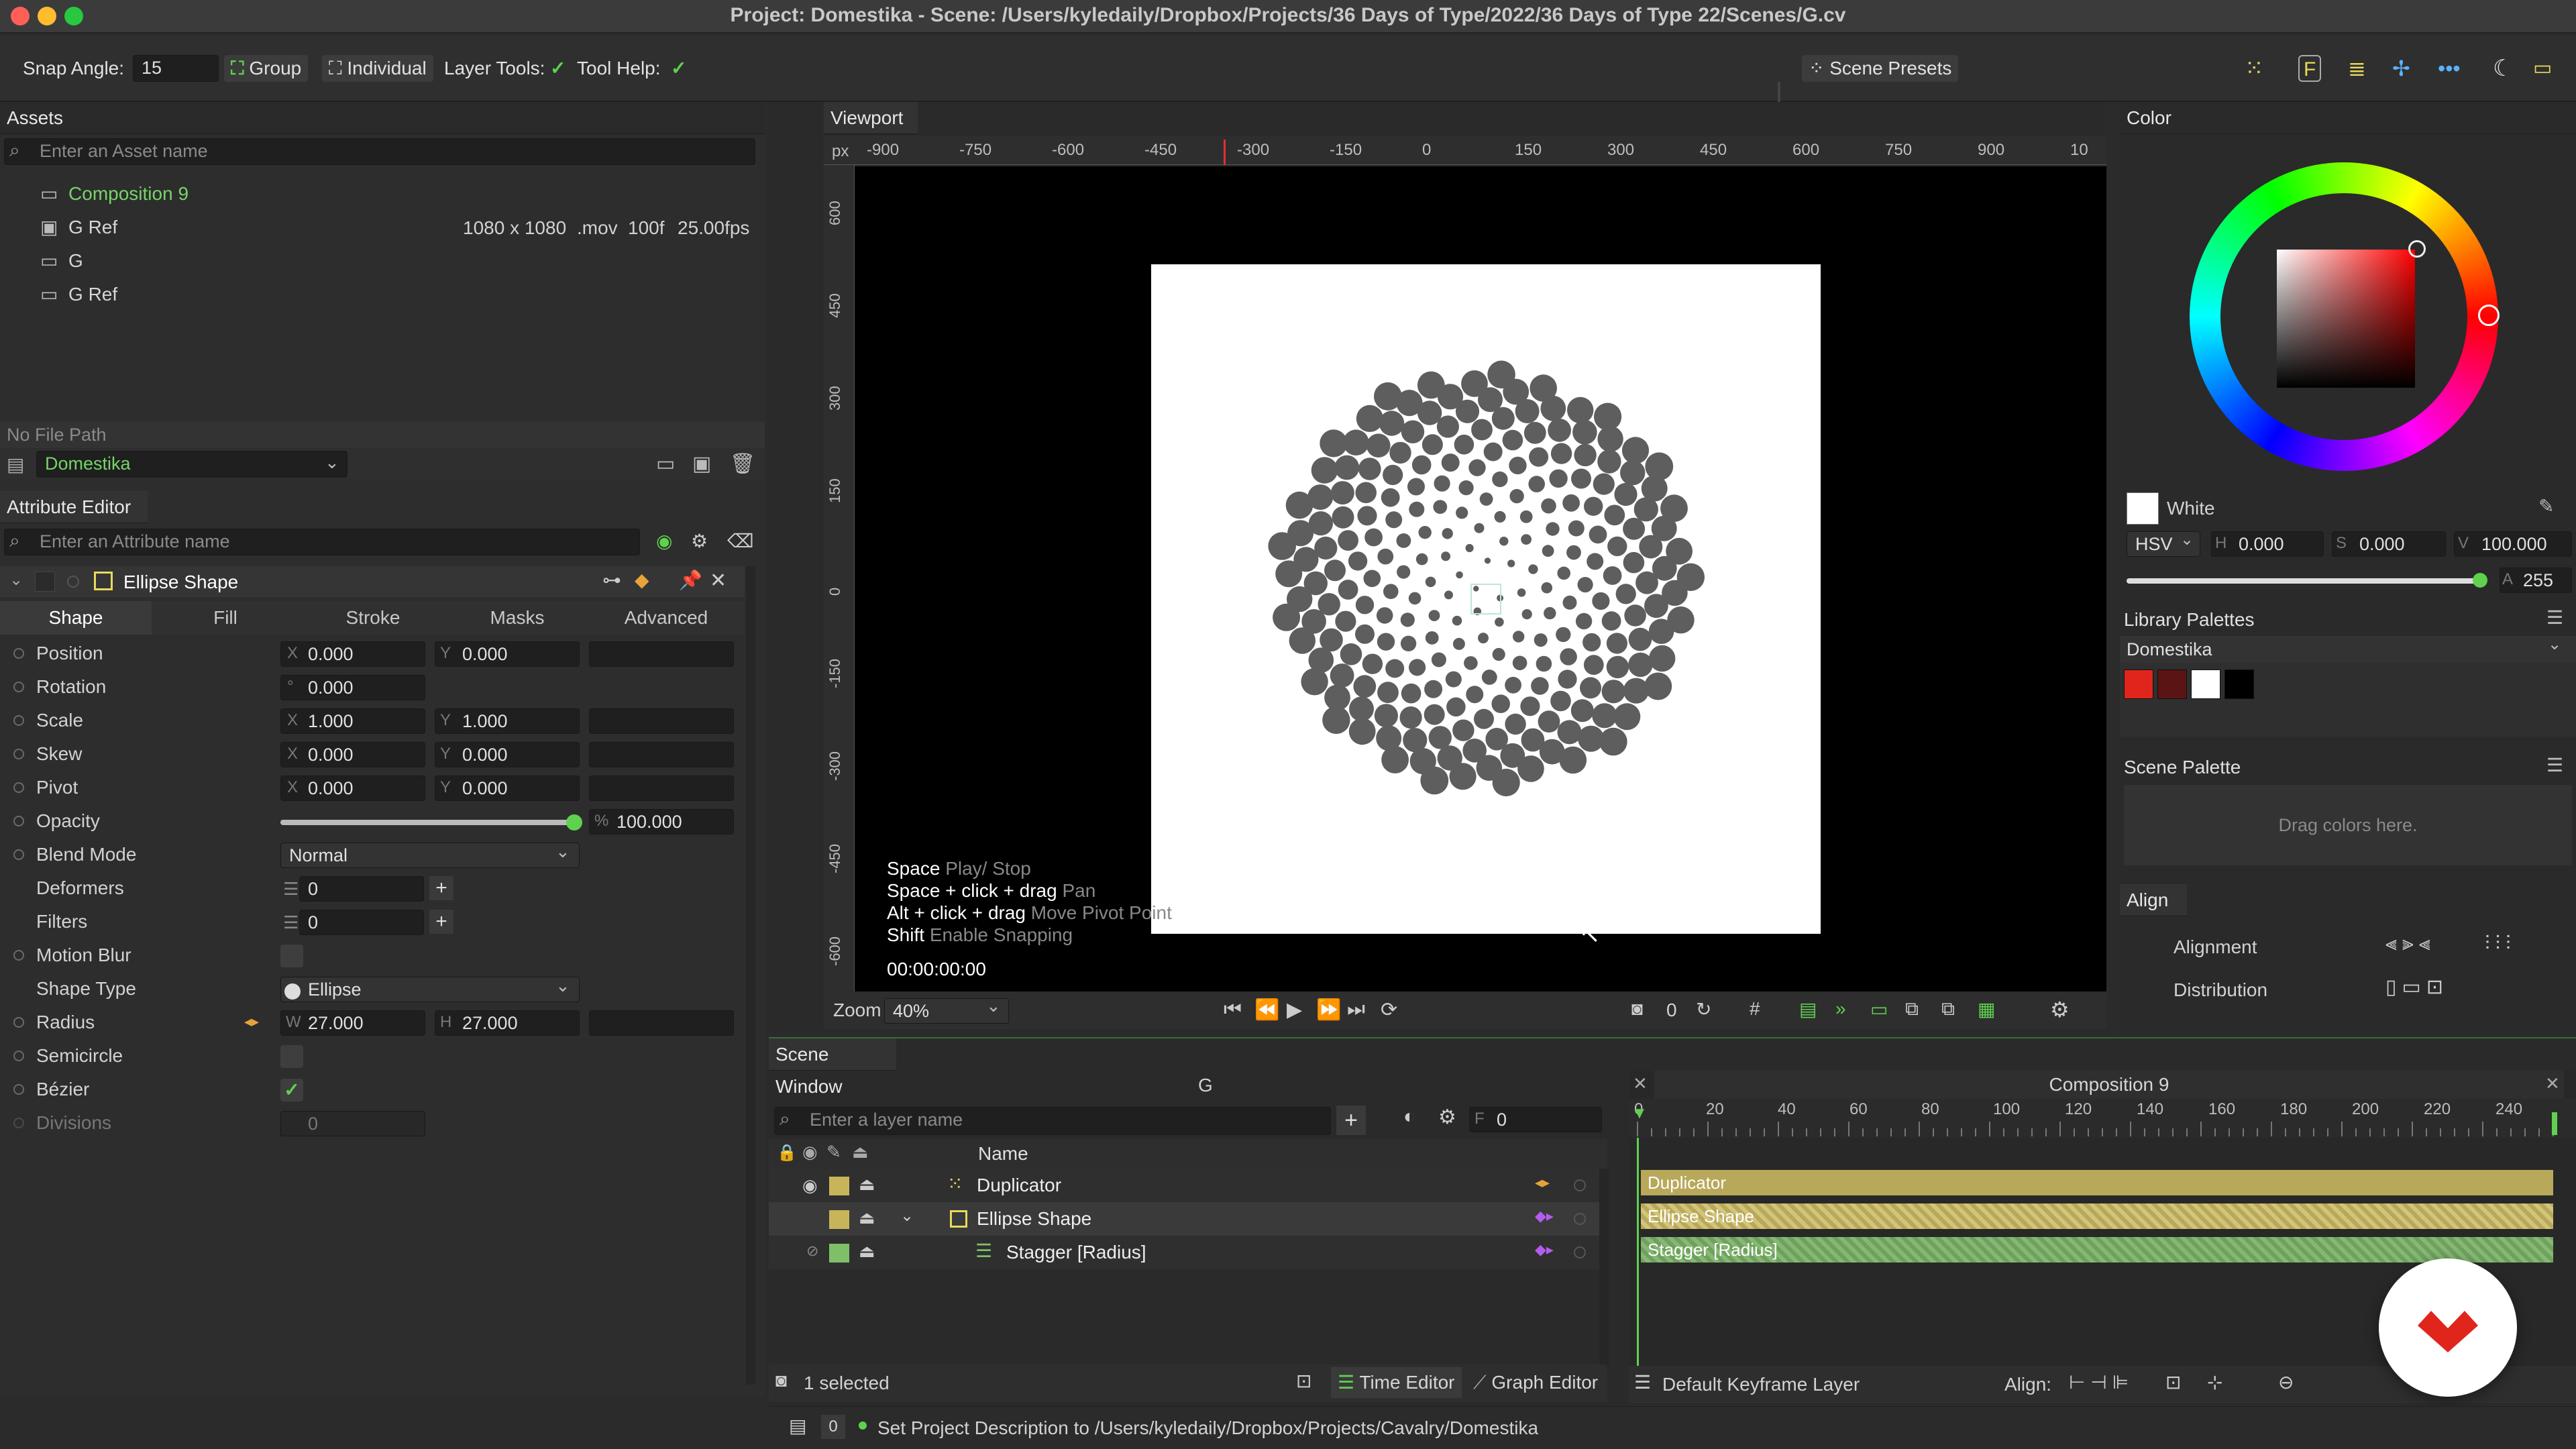 The image size is (2576, 1449). I want to click on distribute-icon: ✢, so click(2401, 68).